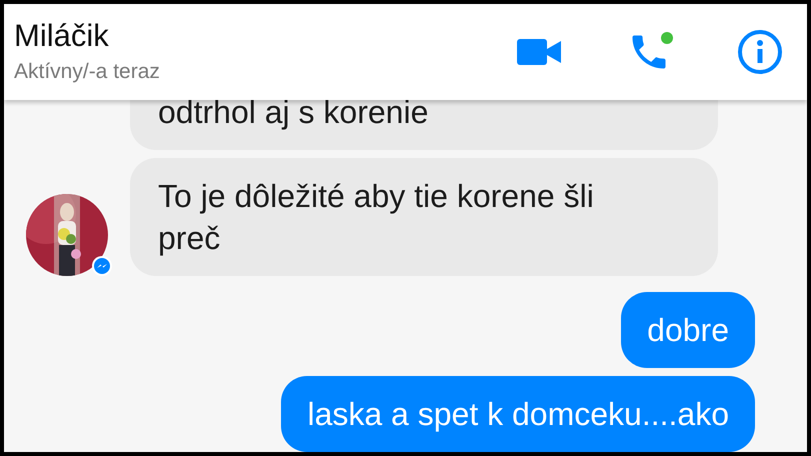  Describe the element at coordinates (539, 52) in the screenshot. I see `video-camera-icon` at that location.